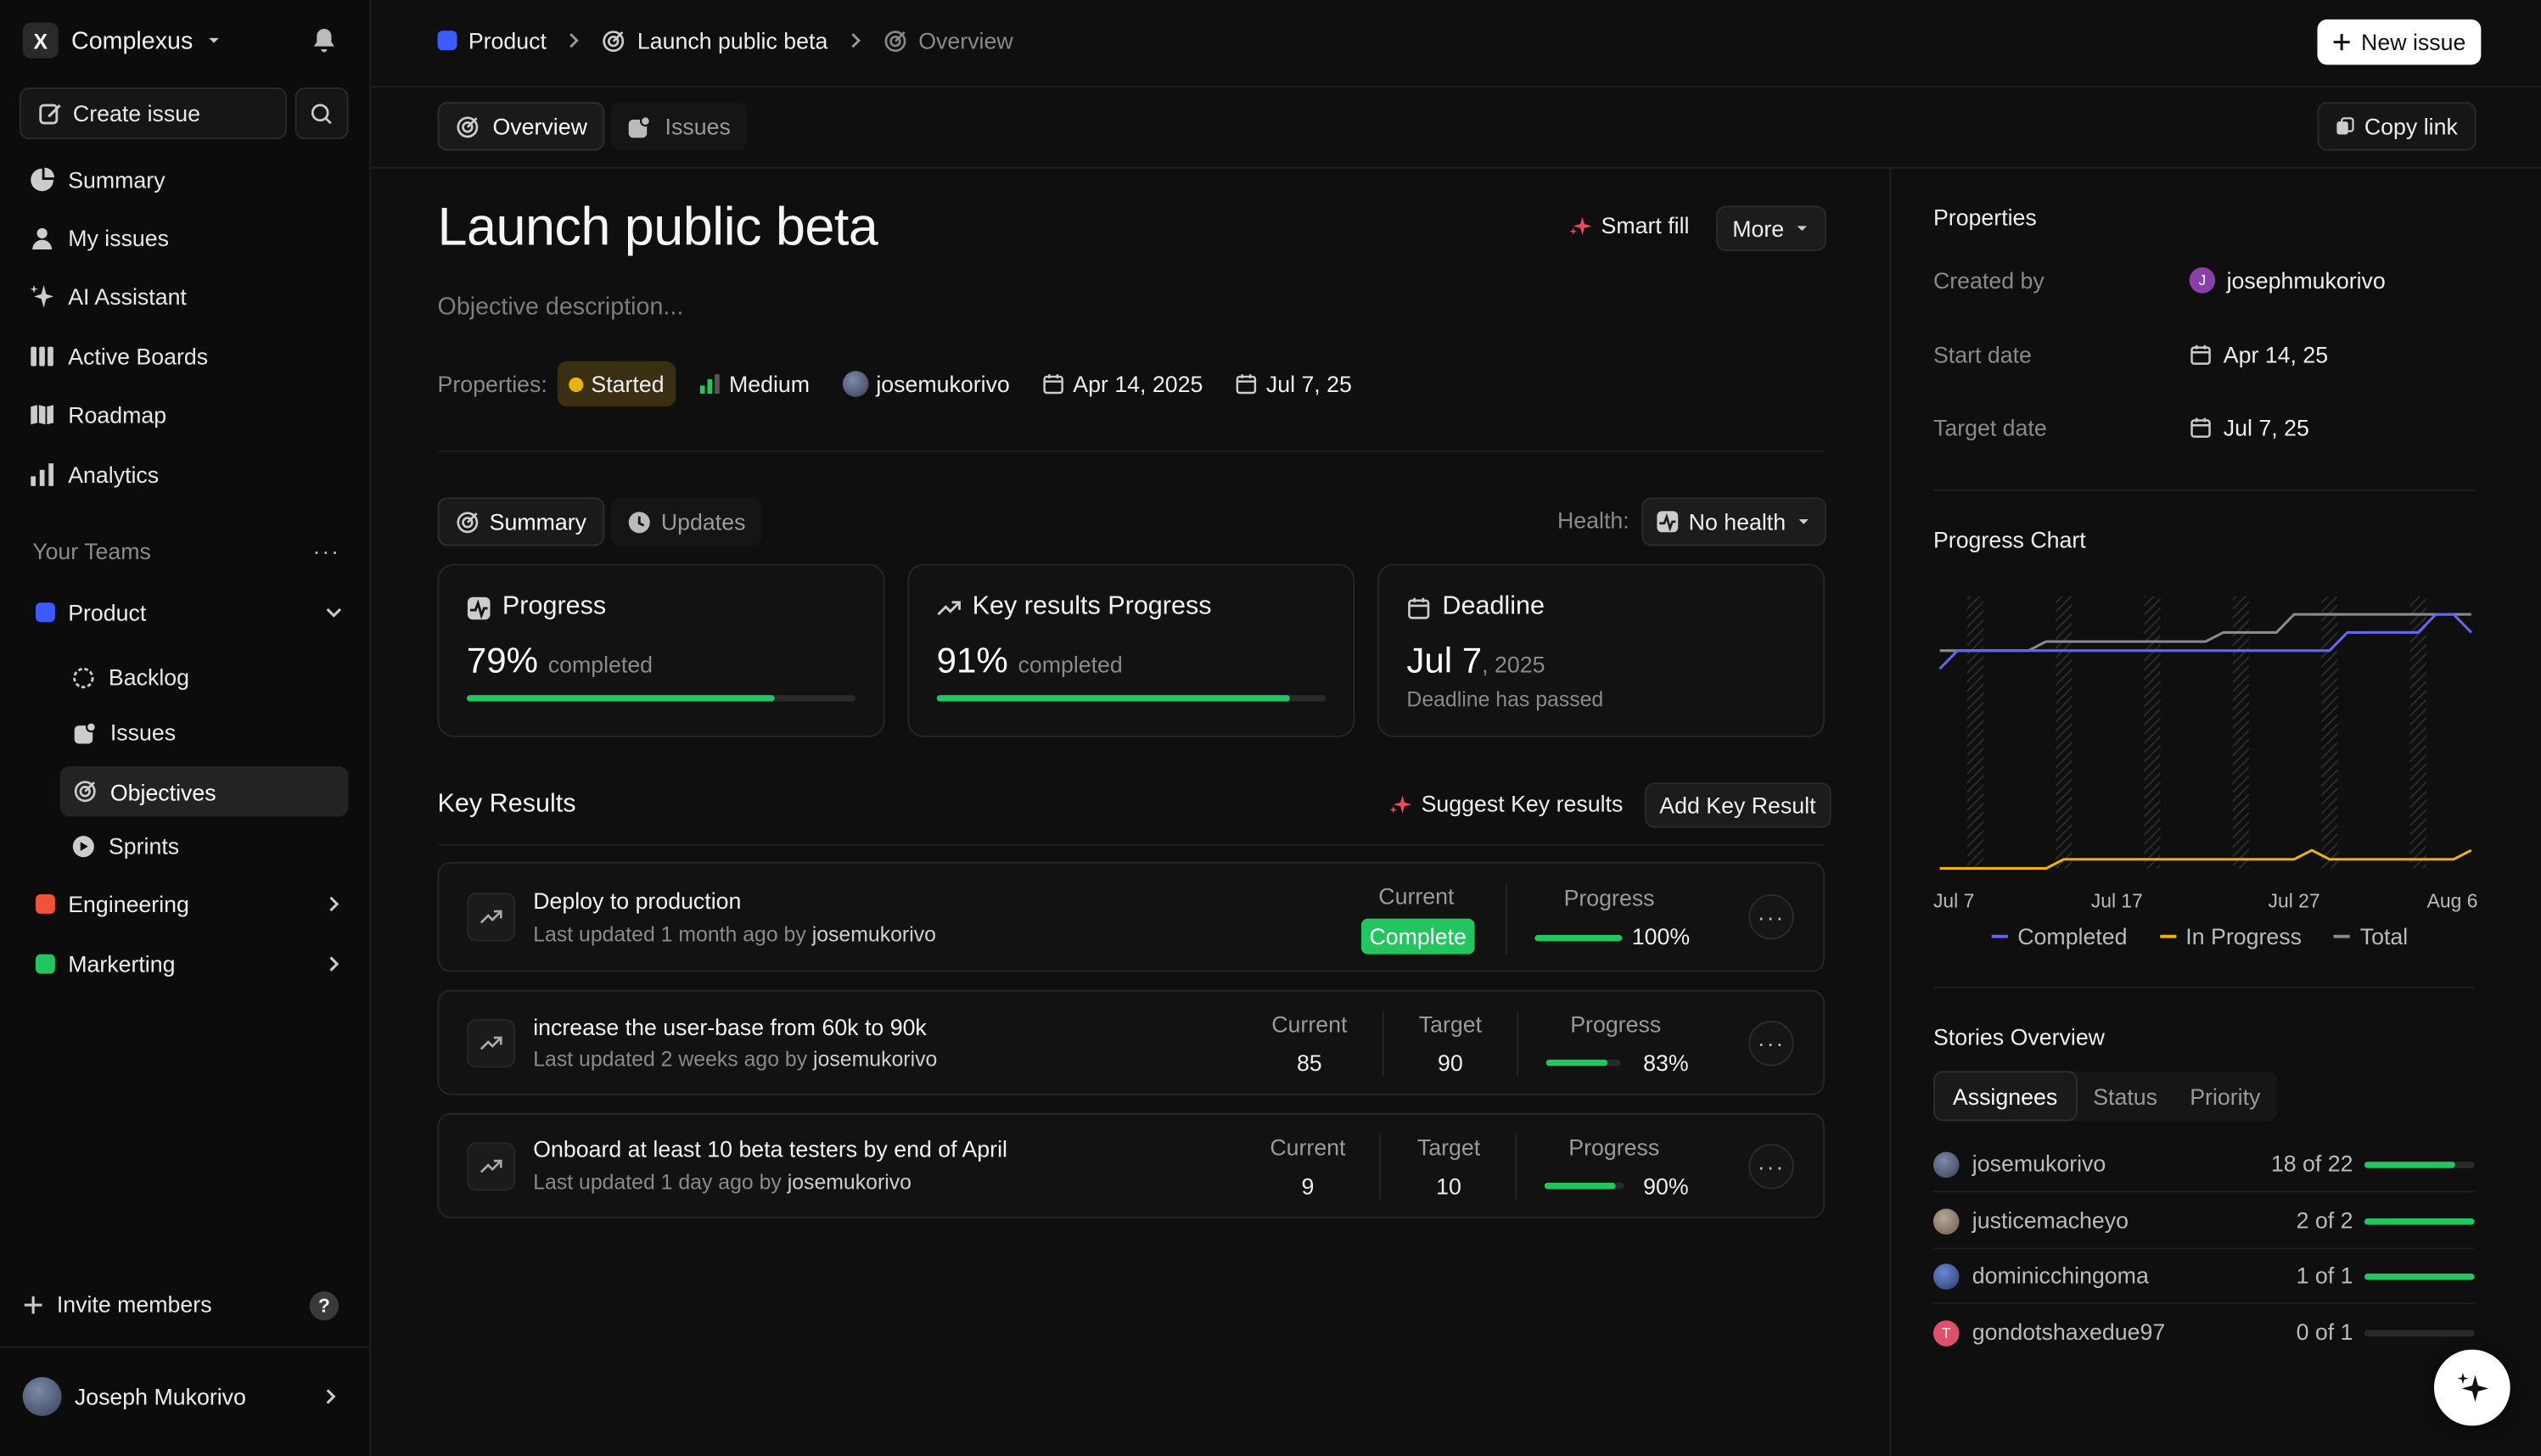 Image resolution: width=2541 pixels, height=1456 pixels. What do you see at coordinates (190, 964) in the screenshot?
I see `team-marketing: Markerting` at bounding box center [190, 964].